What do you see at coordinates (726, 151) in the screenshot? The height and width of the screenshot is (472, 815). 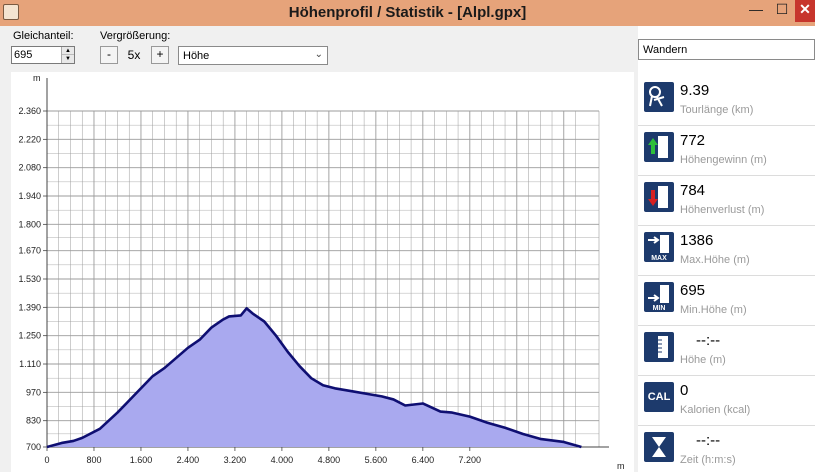 I see `stat-gain: 772 Höhengewinn (m)` at bounding box center [726, 151].